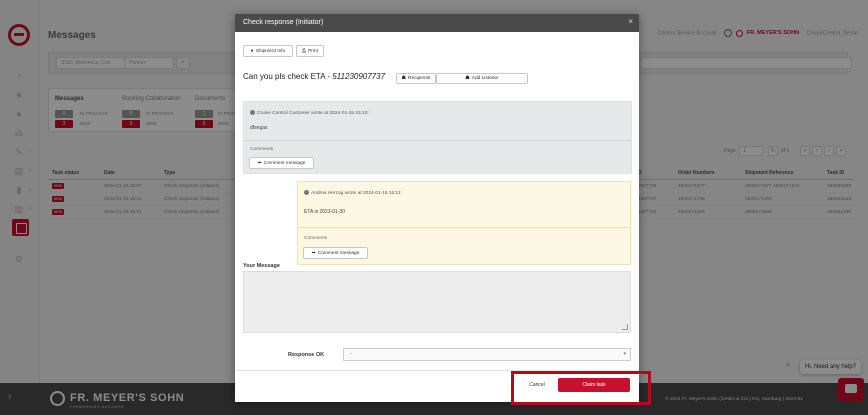 Image resolution: width=868 pixels, height=415 pixels. What do you see at coordinates (259, 128) in the screenshot?
I see `message-body: dfsegas` at bounding box center [259, 128].